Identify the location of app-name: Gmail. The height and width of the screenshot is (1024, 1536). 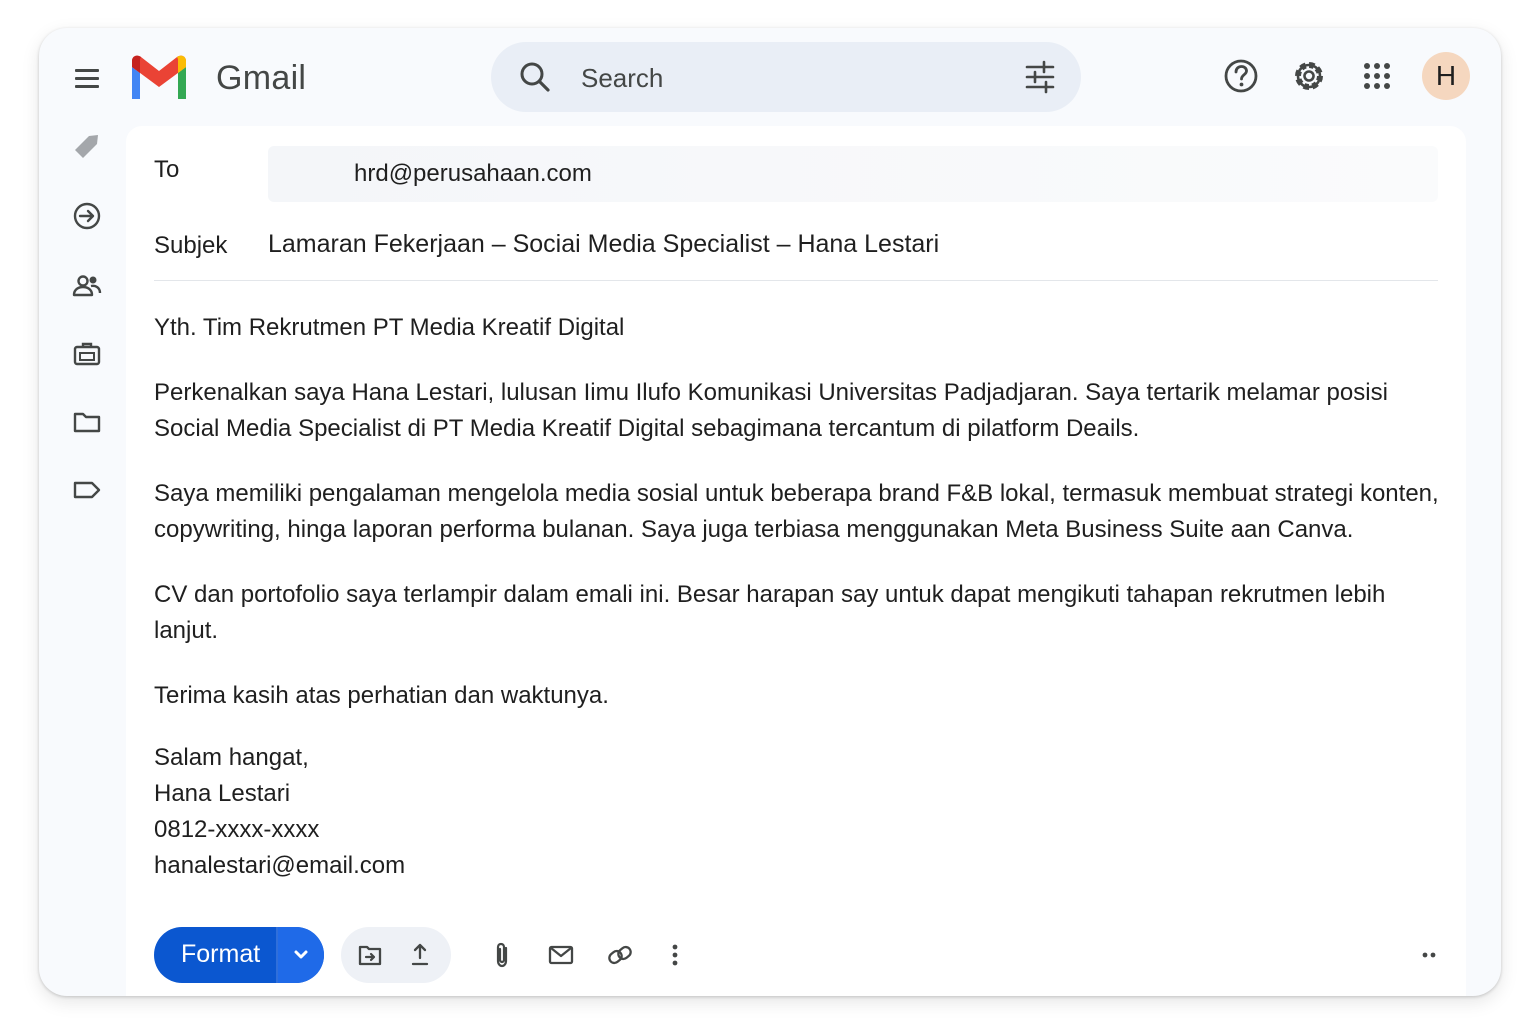
(261, 78).